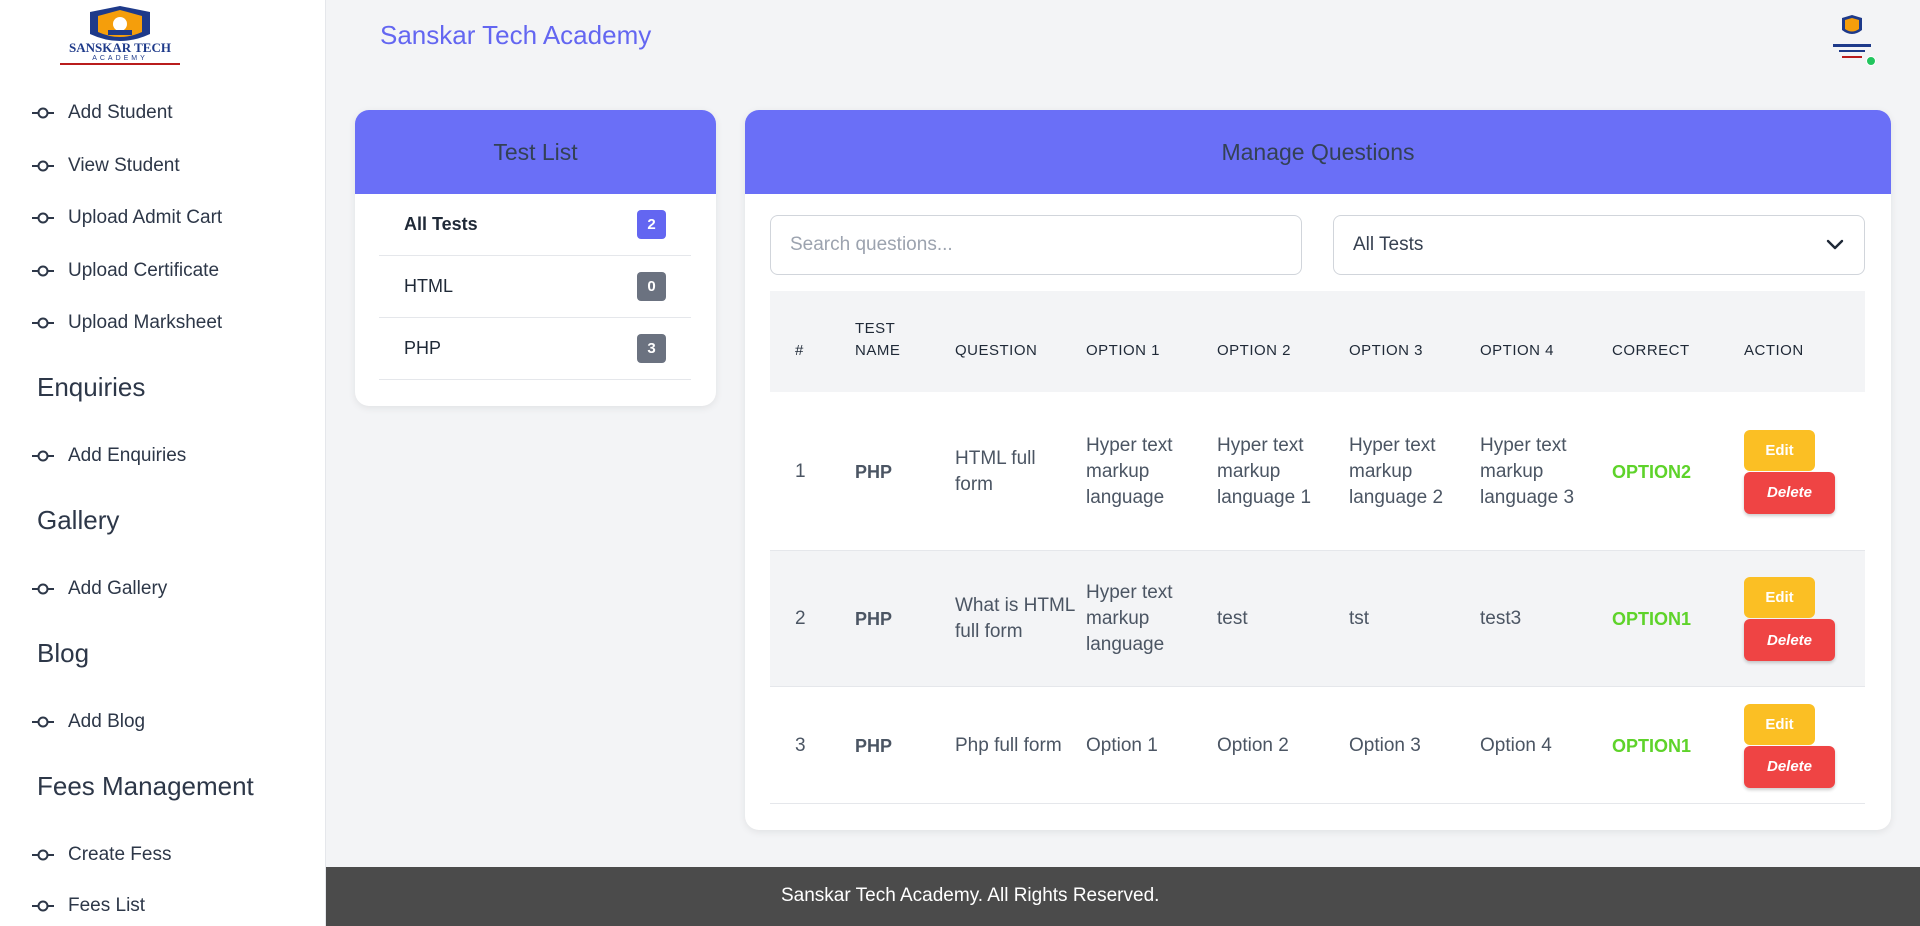  What do you see at coordinates (63, 653) in the screenshot?
I see `sidebar-section-blog: Blog` at bounding box center [63, 653].